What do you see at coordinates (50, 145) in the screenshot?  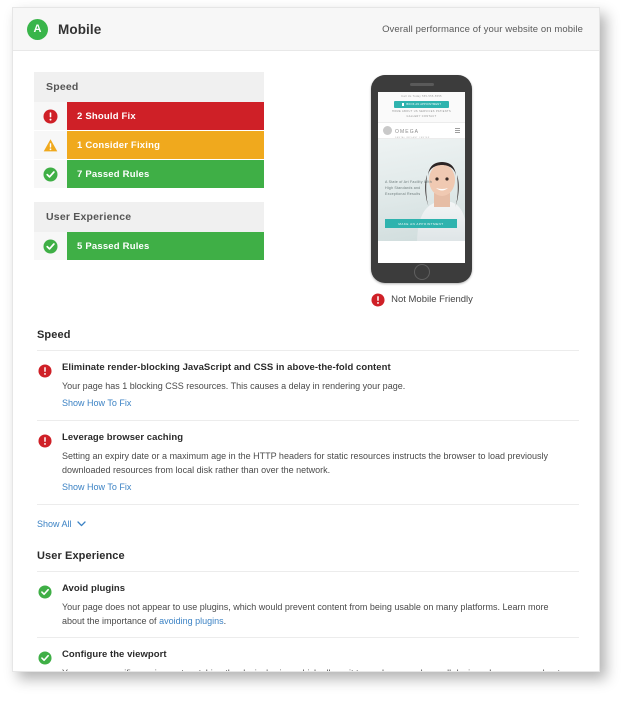 I see `warning-icon` at bounding box center [50, 145].